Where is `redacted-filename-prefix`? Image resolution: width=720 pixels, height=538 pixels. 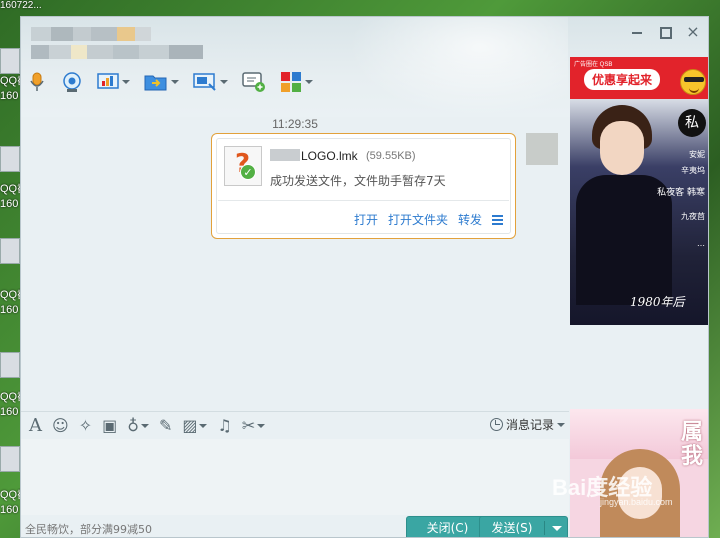
redacted-filename-prefix is located at coordinates (285, 155).